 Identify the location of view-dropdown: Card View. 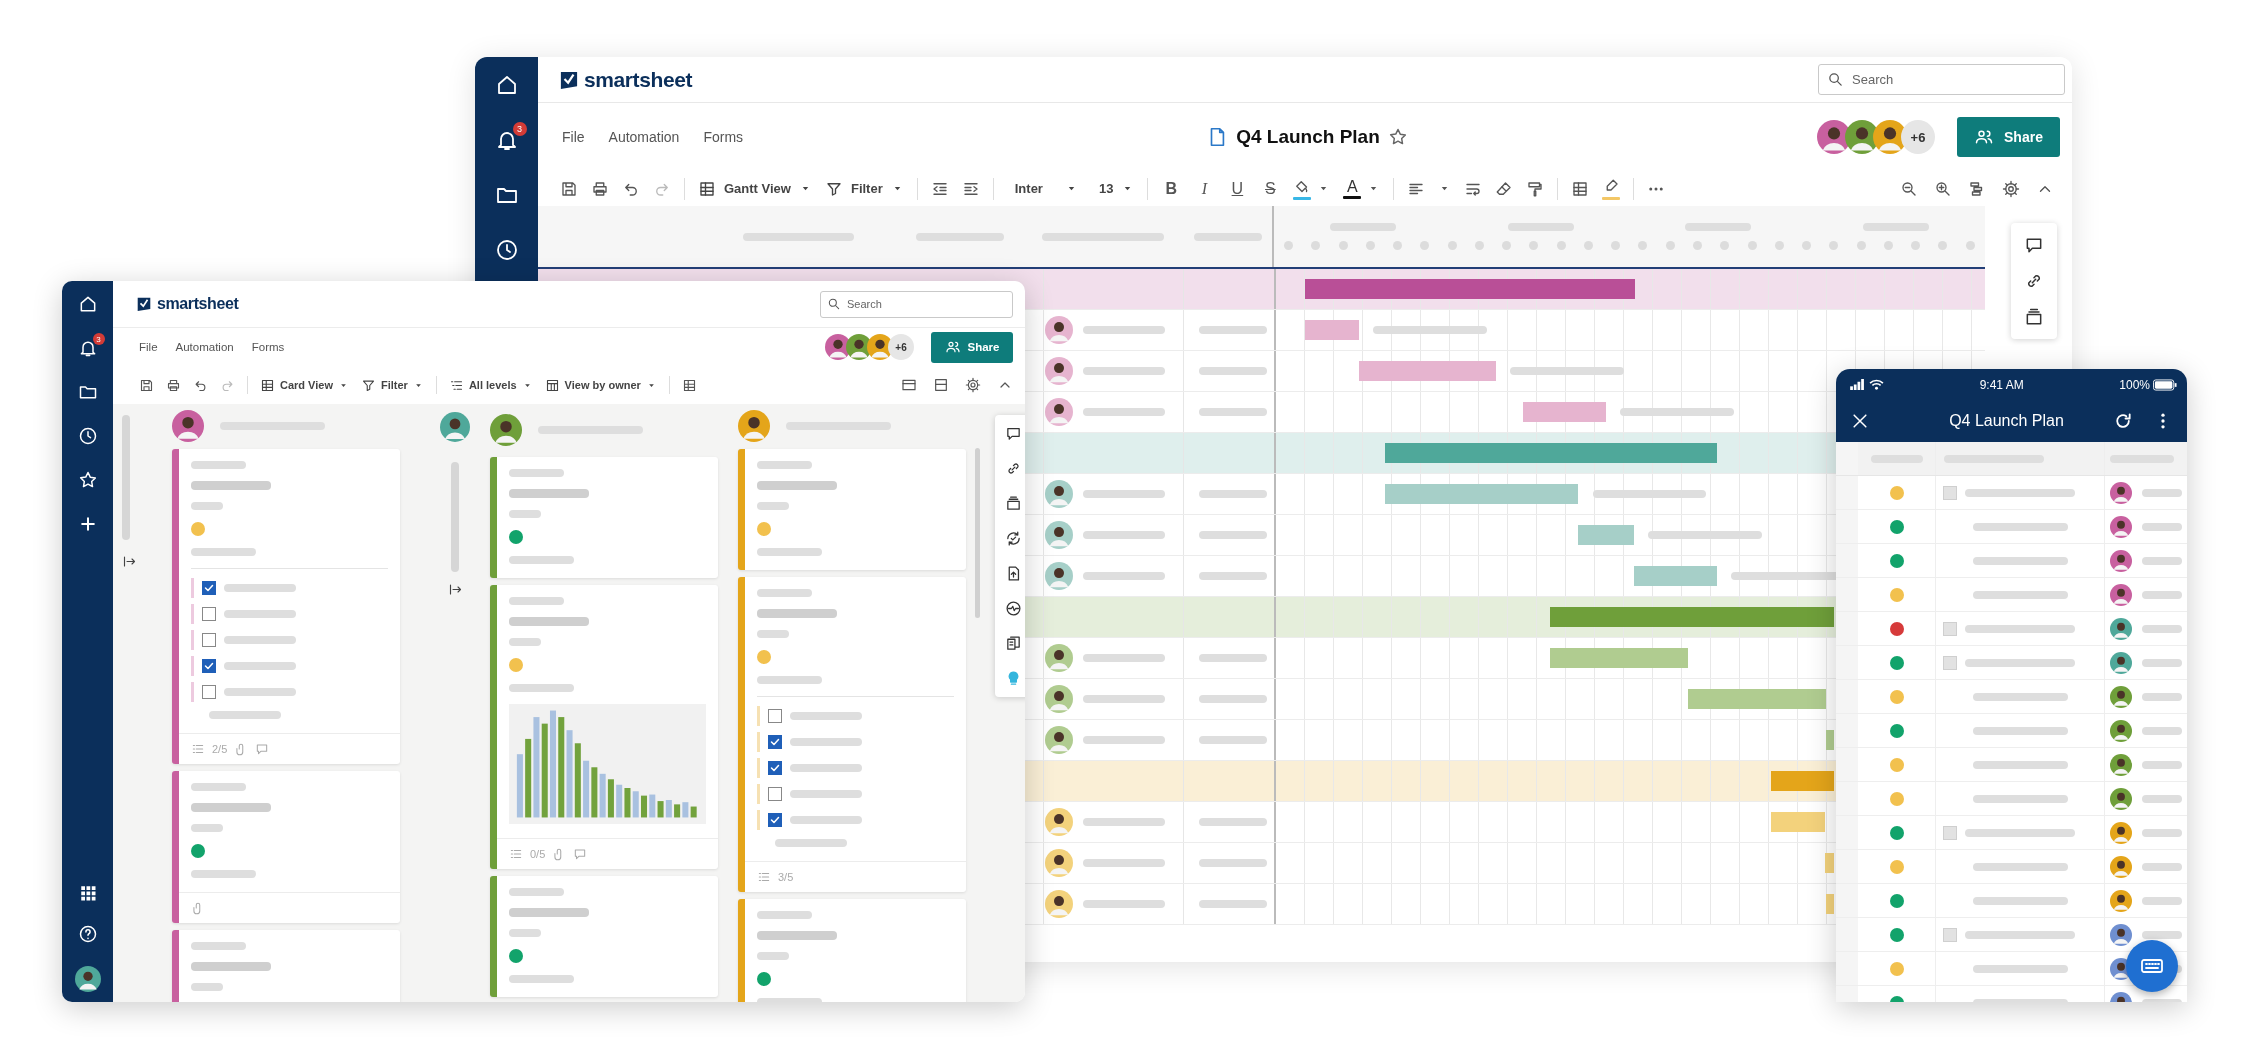
(304, 385).